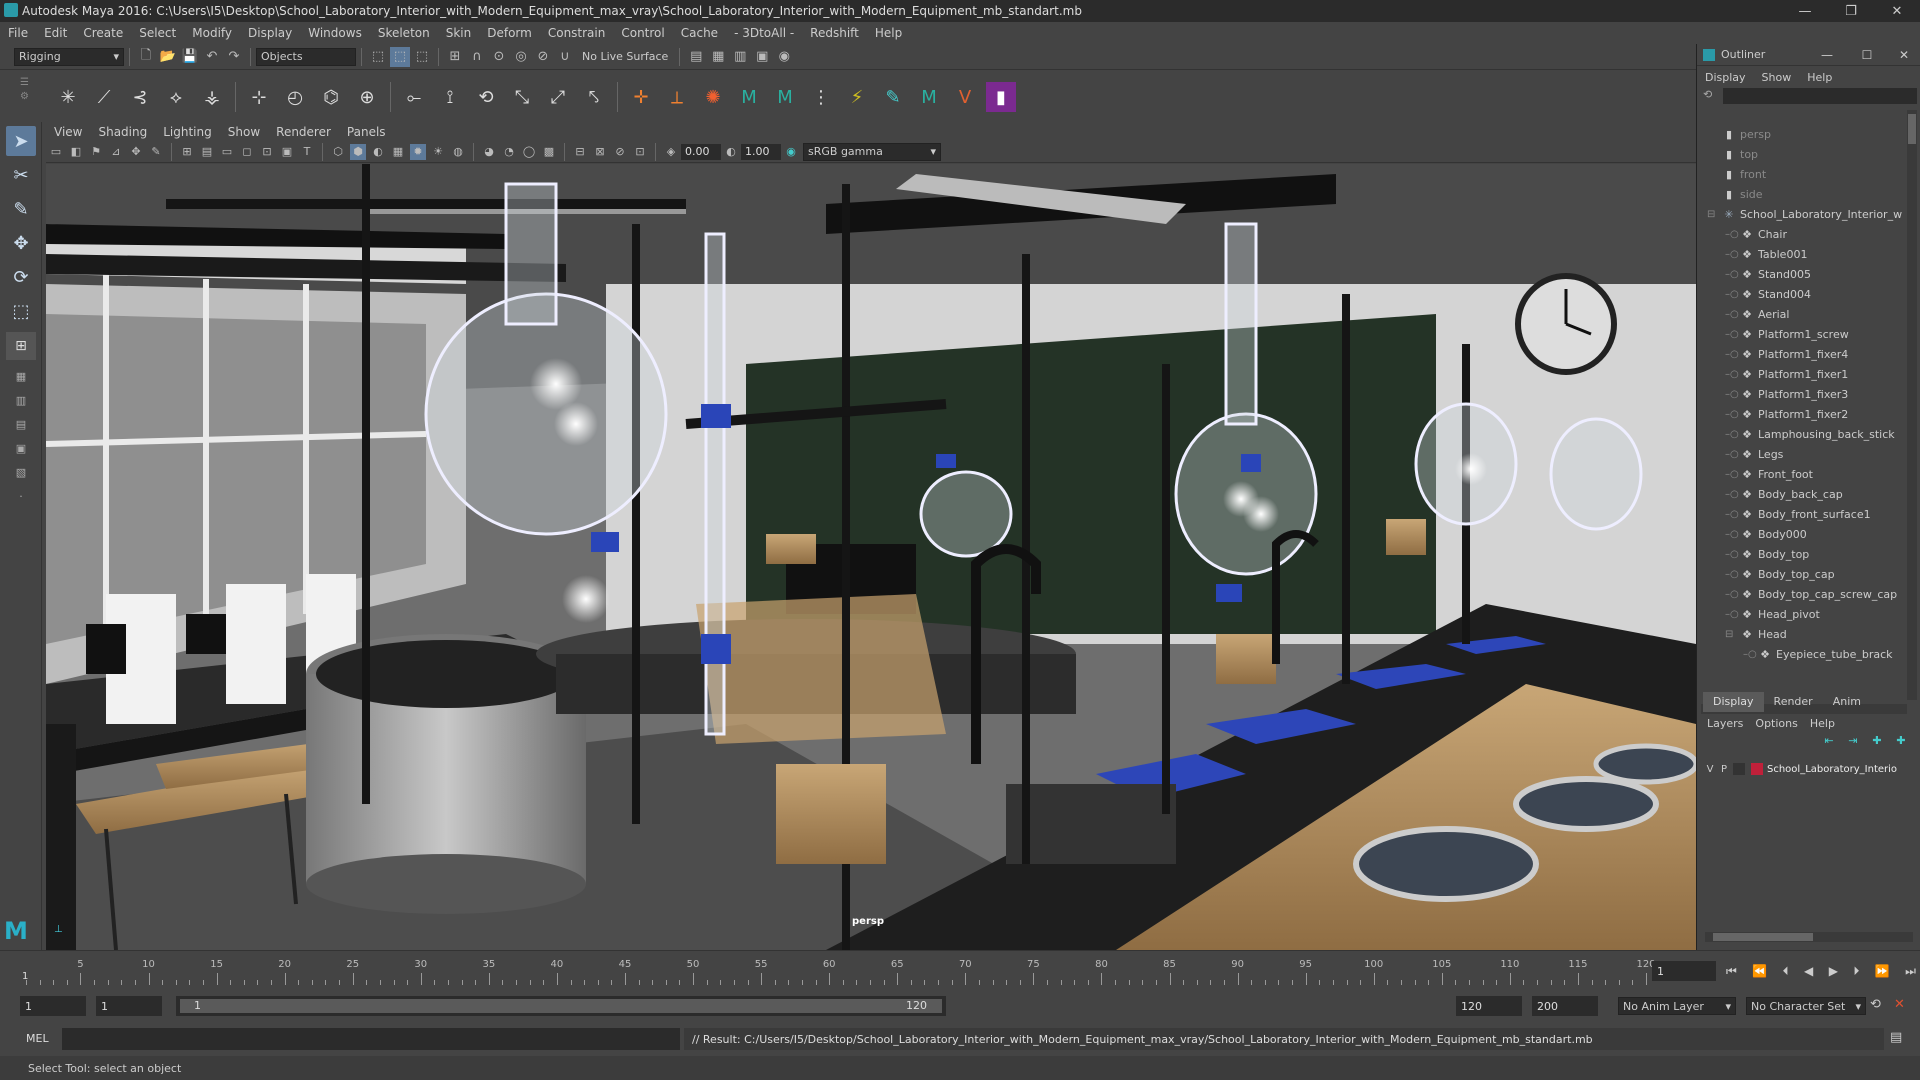 This screenshot has width=1920, height=1080. What do you see at coordinates (287, 152) in the screenshot?
I see `safe-action-icon: ▣` at bounding box center [287, 152].